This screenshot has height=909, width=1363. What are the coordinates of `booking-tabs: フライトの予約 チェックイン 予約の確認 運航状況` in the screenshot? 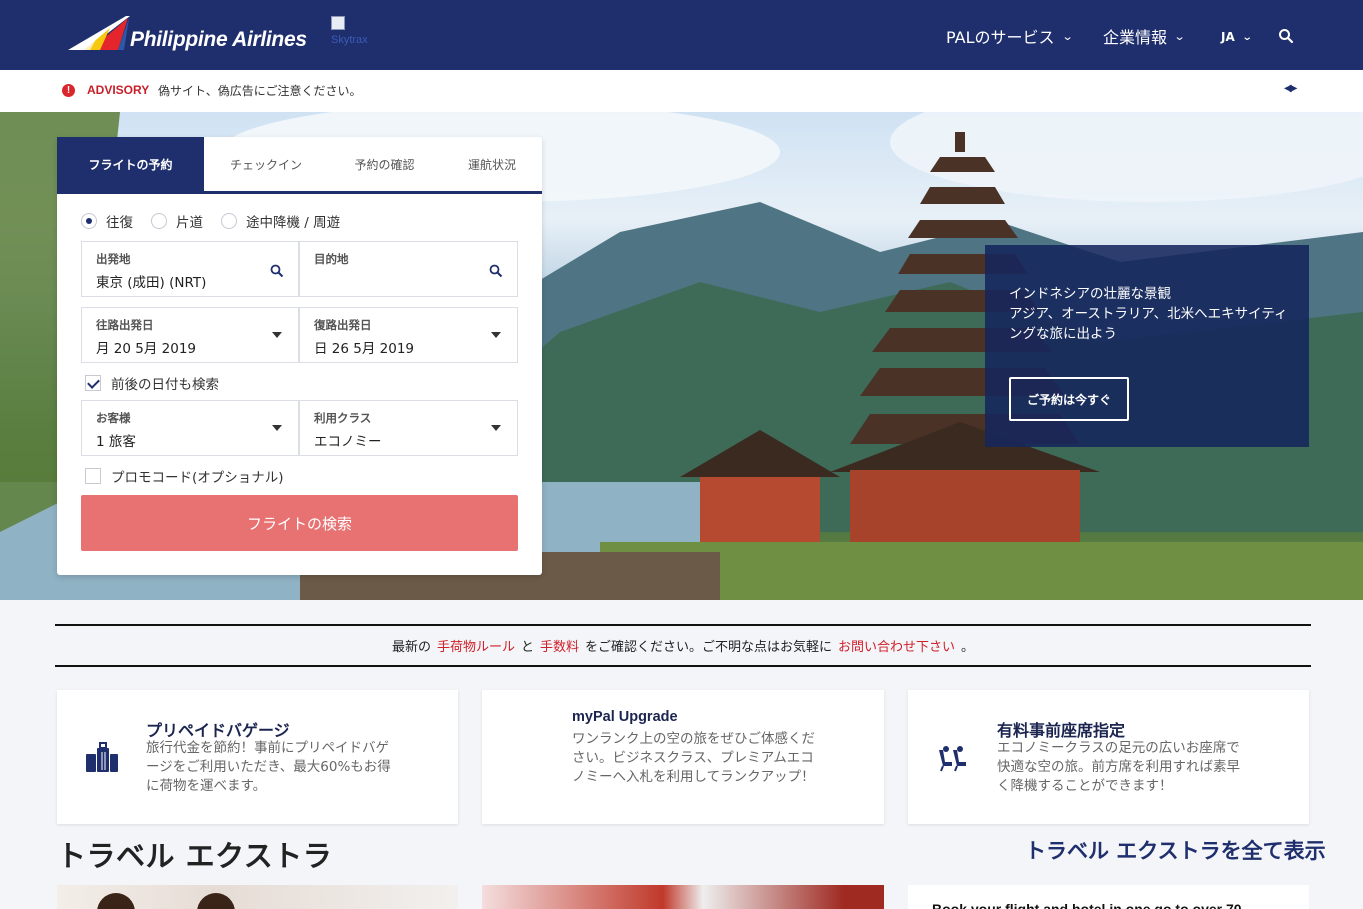 It's located at (299, 165).